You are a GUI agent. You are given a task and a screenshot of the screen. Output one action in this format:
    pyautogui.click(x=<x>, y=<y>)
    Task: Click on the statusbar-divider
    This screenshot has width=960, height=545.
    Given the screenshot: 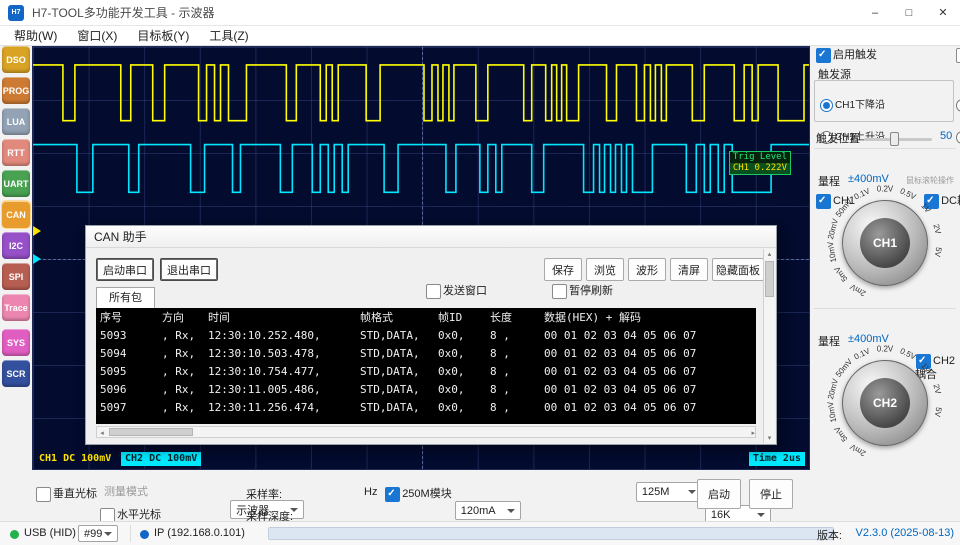 What is the action you would take?
    pyautogui.click(x=130, y=533)
    